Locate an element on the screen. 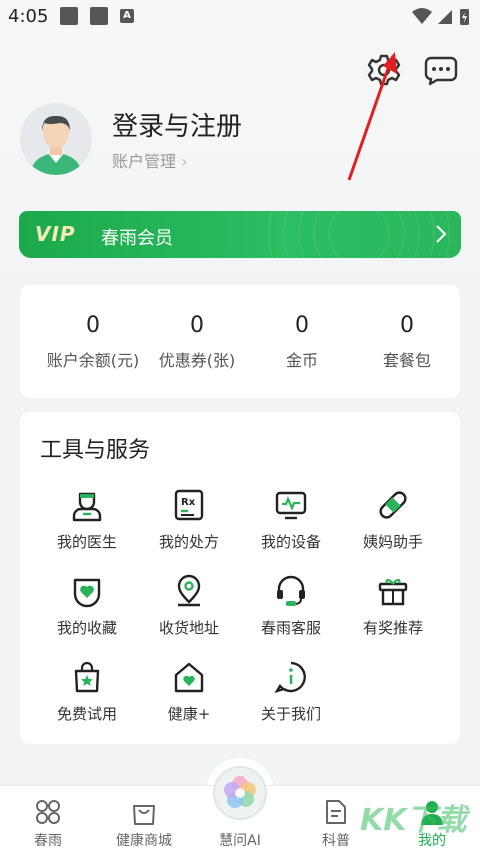 The height and width of the screenshot is (852, 480). tool-label: 我的收藏 is located at coordinates (86, 628).